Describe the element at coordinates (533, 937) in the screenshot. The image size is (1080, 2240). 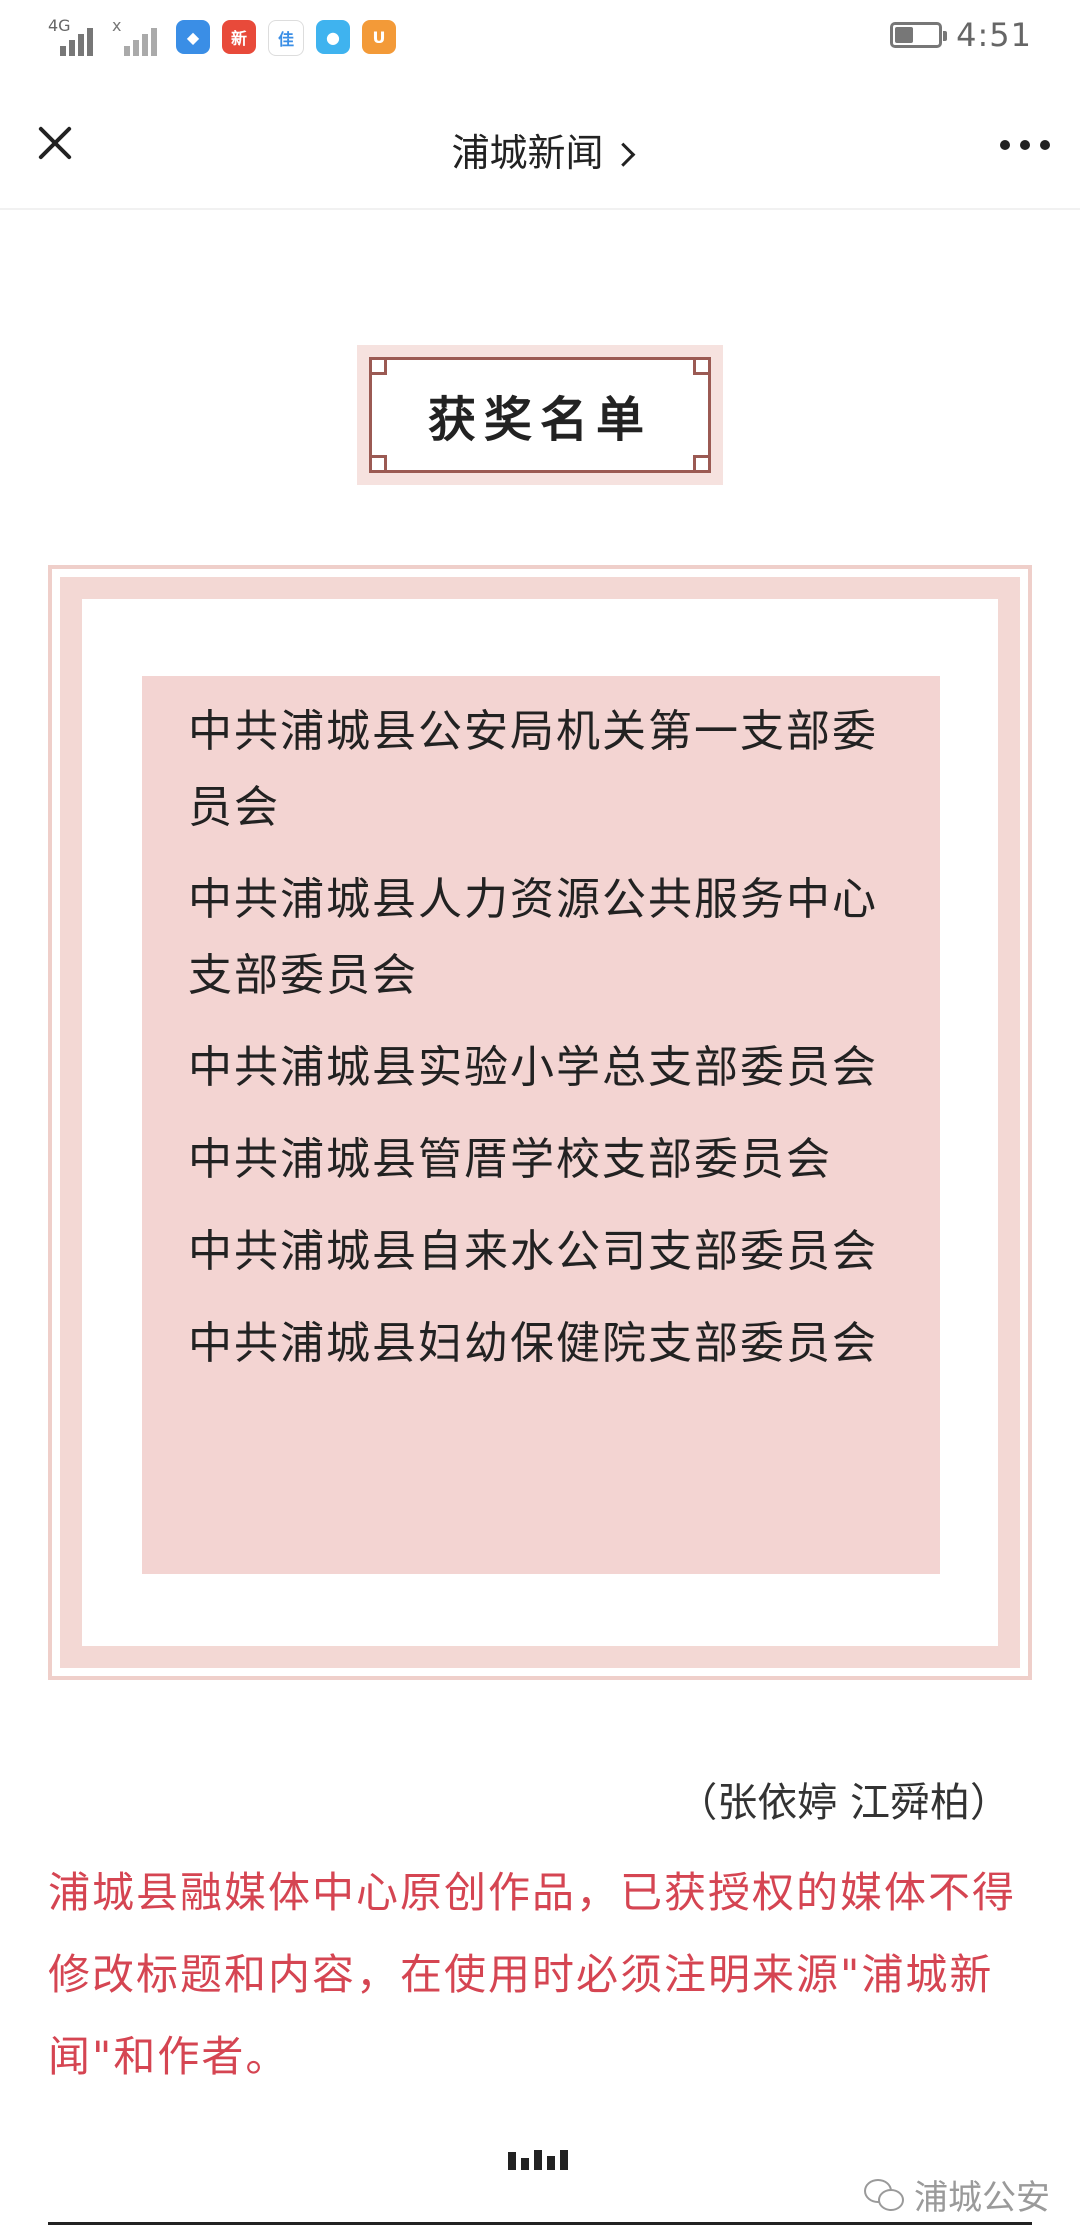
I see `award-list-item: 中共浦城县人力资源公共服务中心支部委员会` at that location.